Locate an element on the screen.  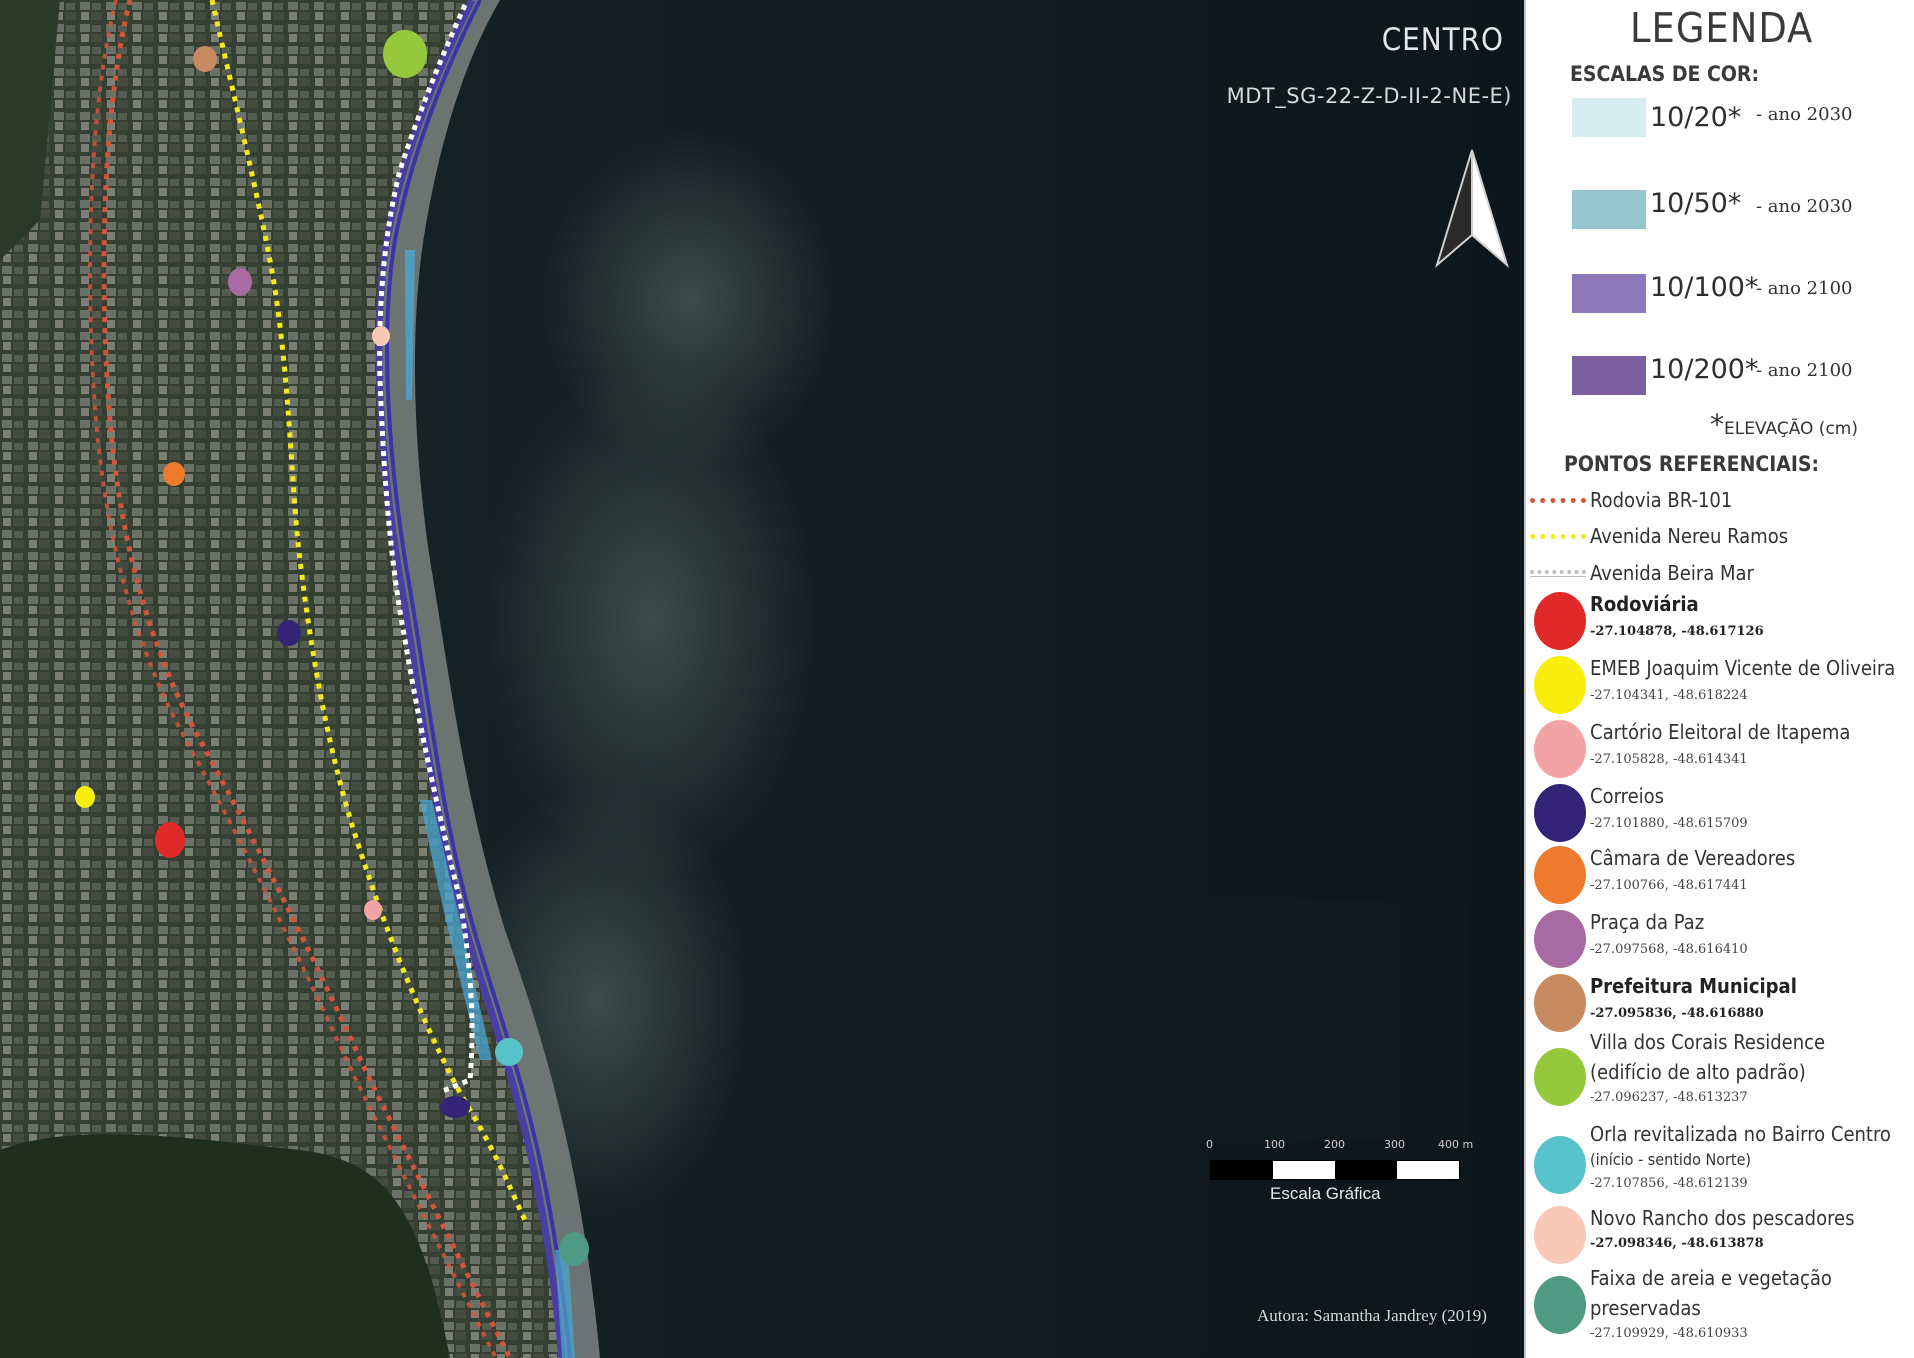
map-point-faixa is located at coordinates (574, 1249).